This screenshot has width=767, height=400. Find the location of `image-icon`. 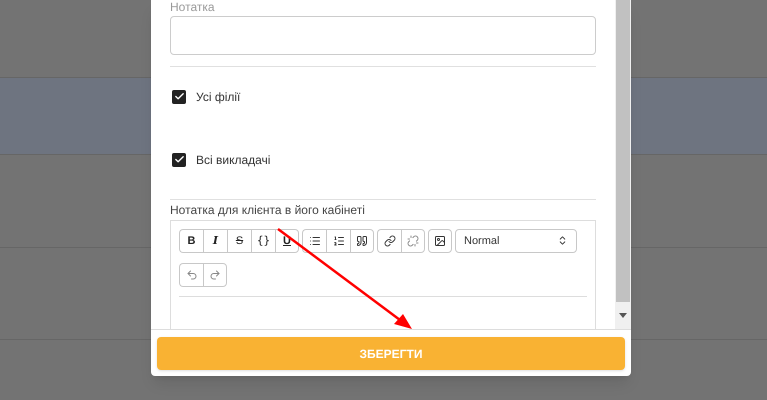

image-icon is located at coordinates (440, 240).